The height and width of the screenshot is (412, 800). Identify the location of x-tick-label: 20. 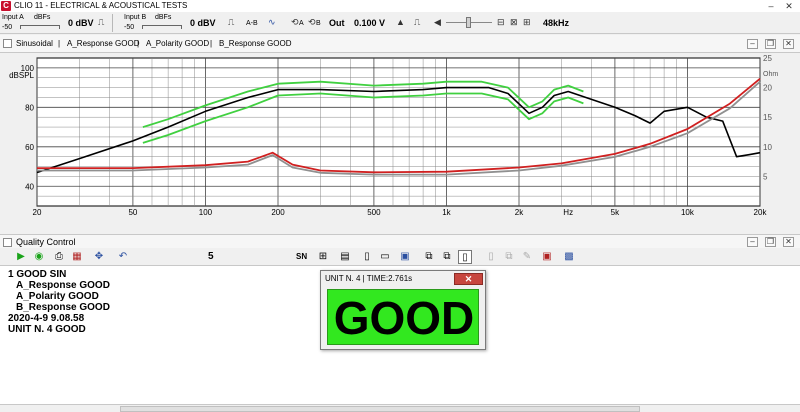
(37, 212).